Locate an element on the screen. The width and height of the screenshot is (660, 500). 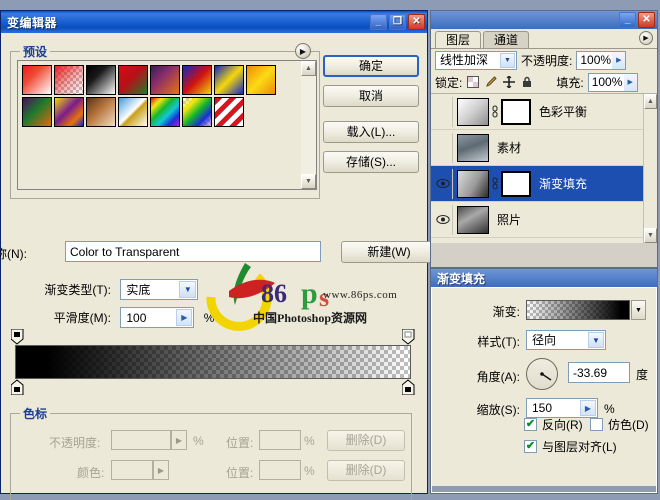
gradient-strip is located at coordinates (213, 362).